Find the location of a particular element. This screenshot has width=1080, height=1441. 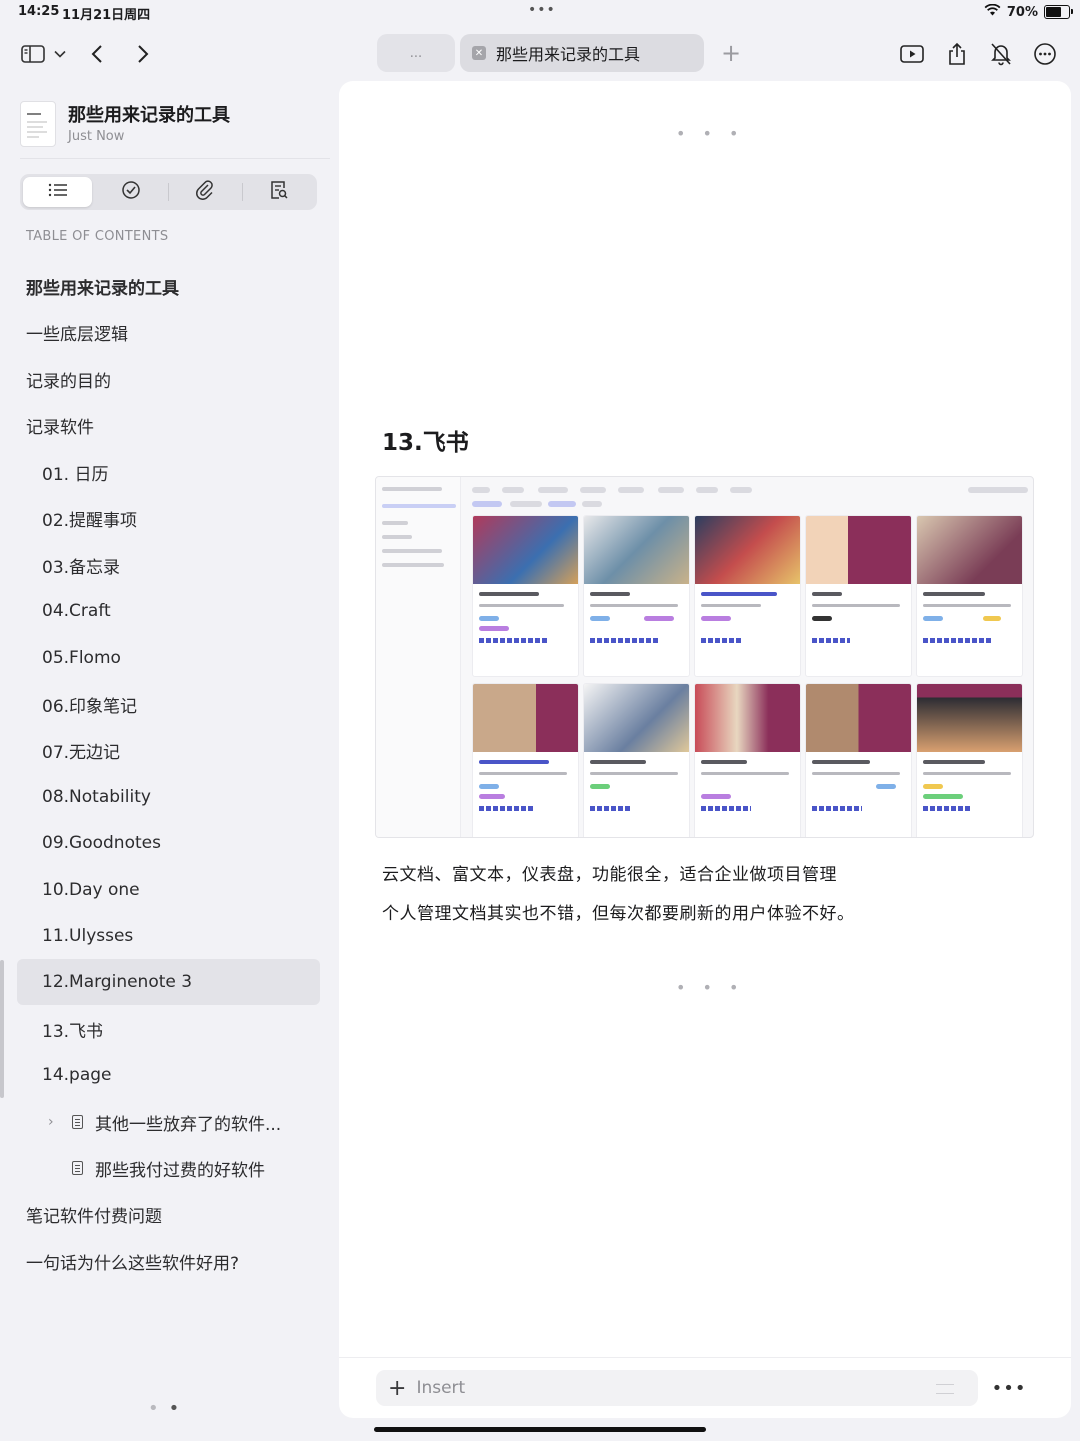

insert-placeholder: Insert is located at coordinates (441, 1388).